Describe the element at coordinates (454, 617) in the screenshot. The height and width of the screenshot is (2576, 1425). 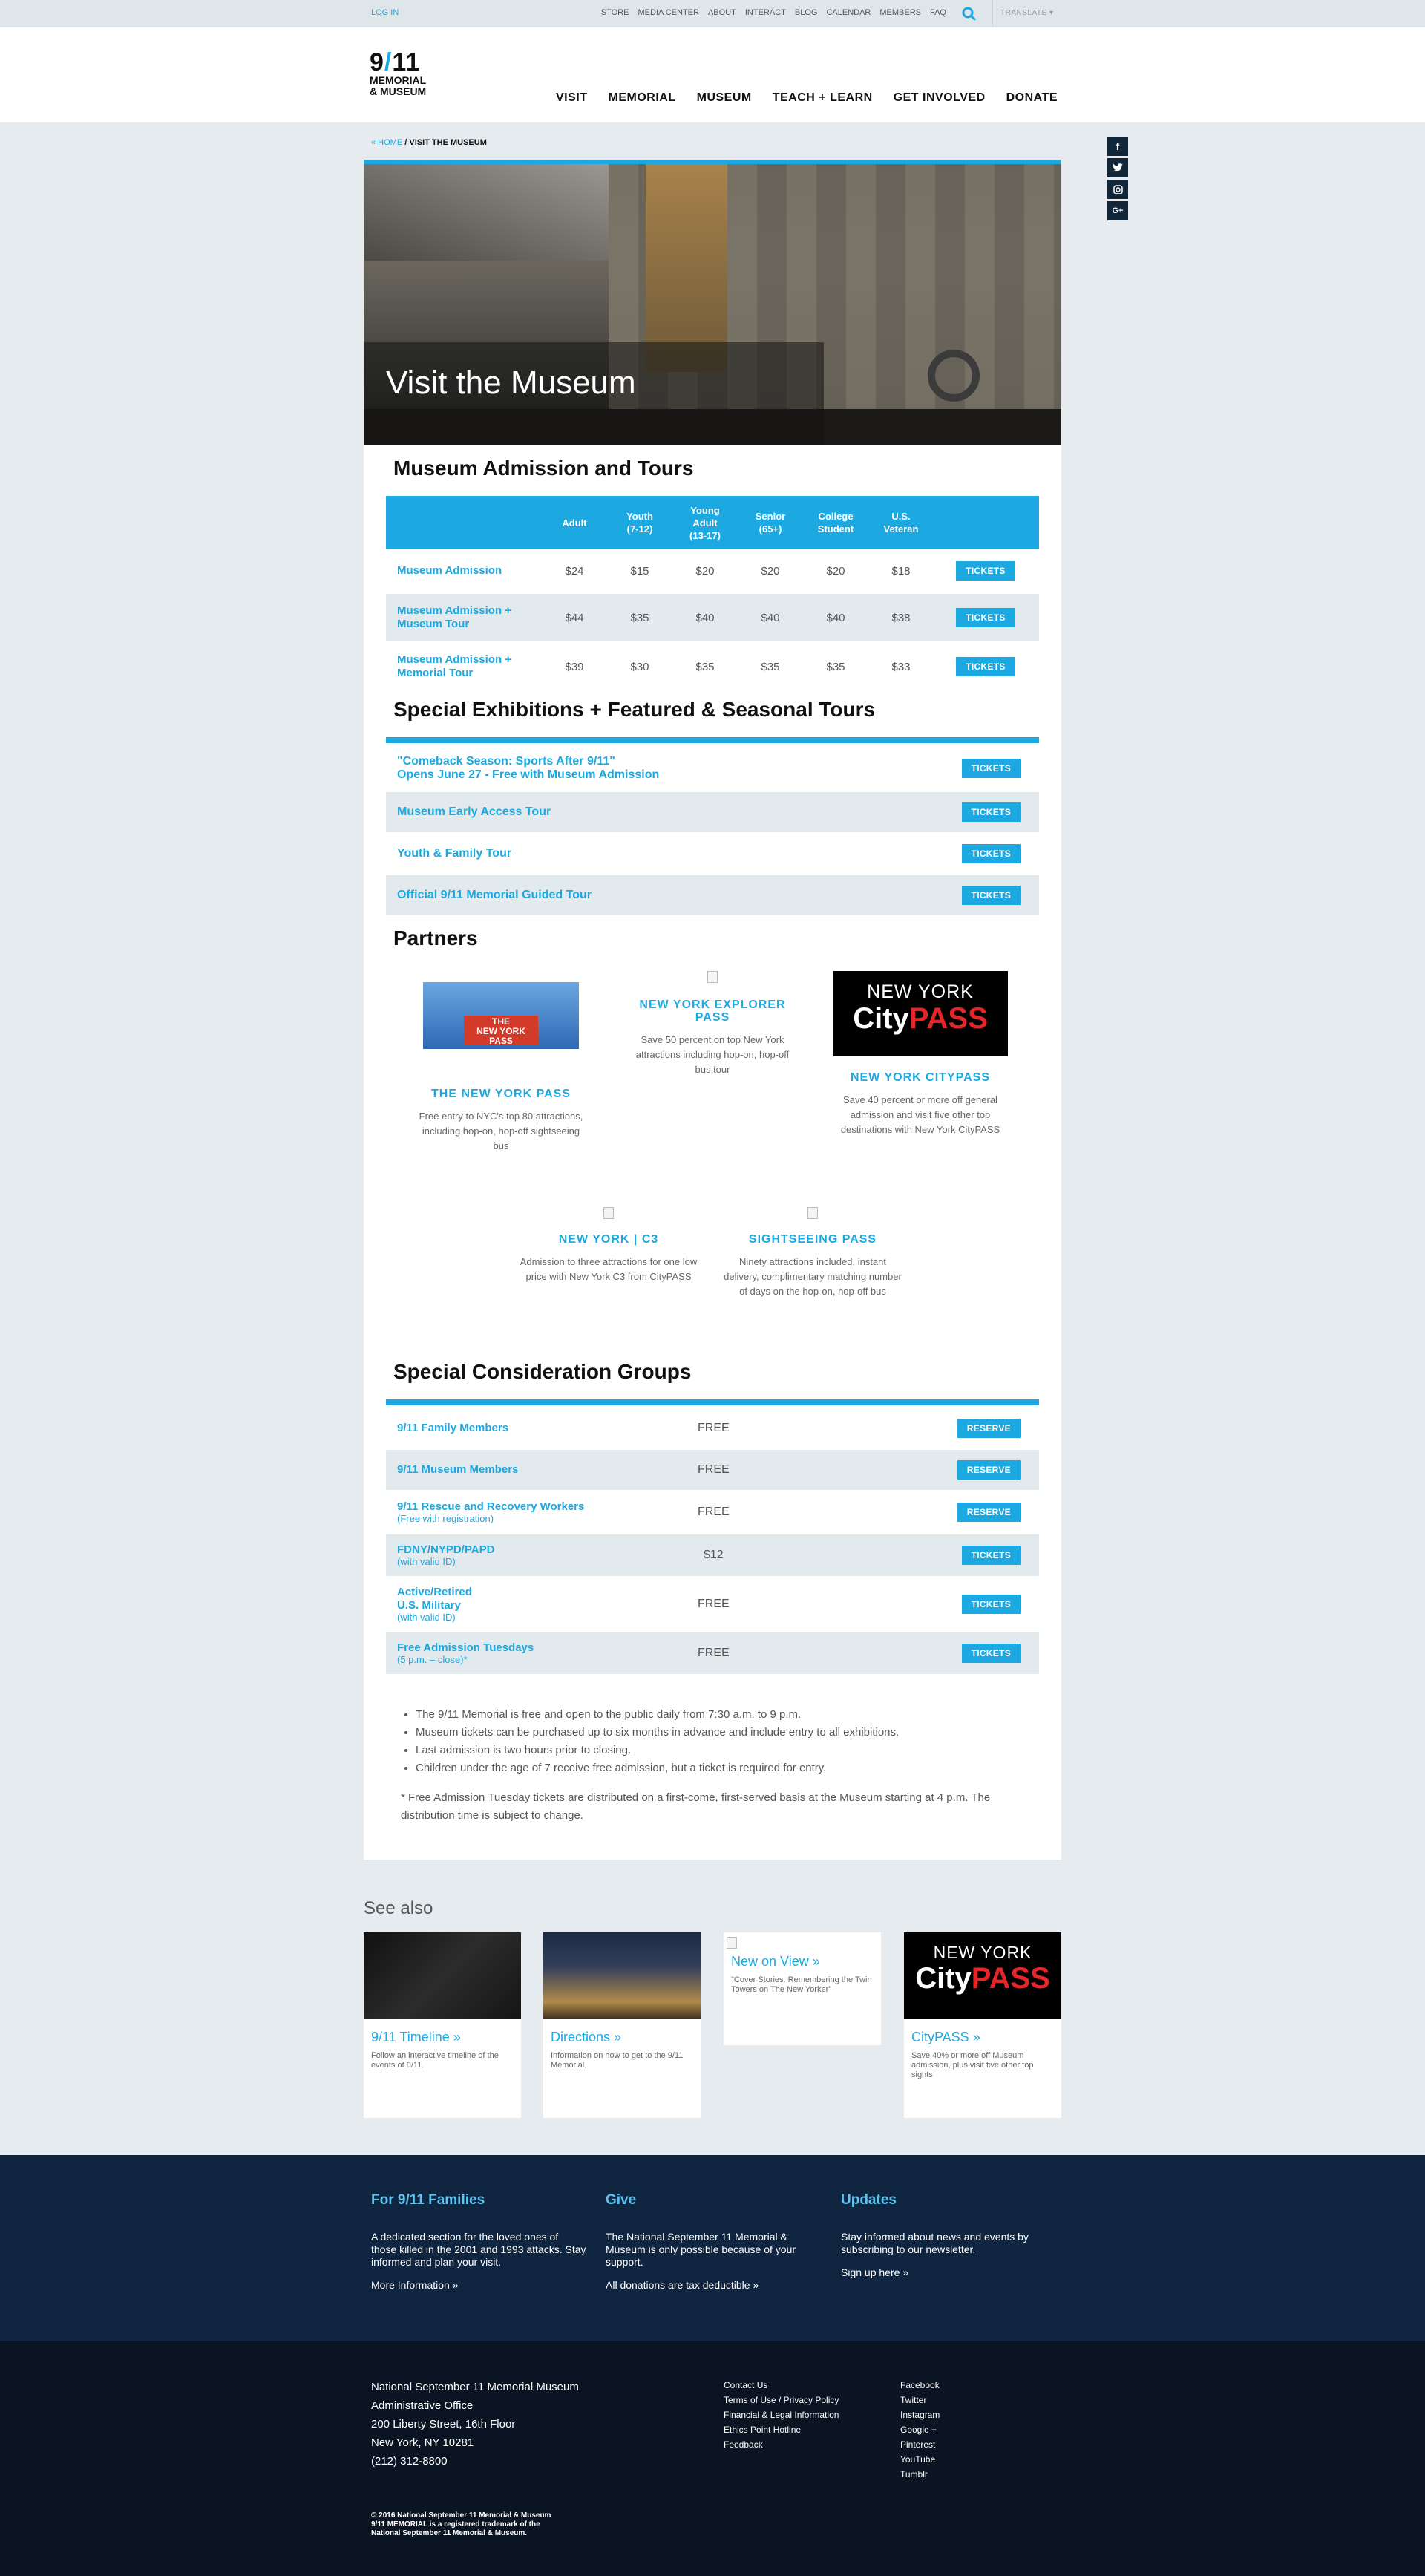
I see `row-label-museum-tour: Museum Admission + Museum Tour` at that location.